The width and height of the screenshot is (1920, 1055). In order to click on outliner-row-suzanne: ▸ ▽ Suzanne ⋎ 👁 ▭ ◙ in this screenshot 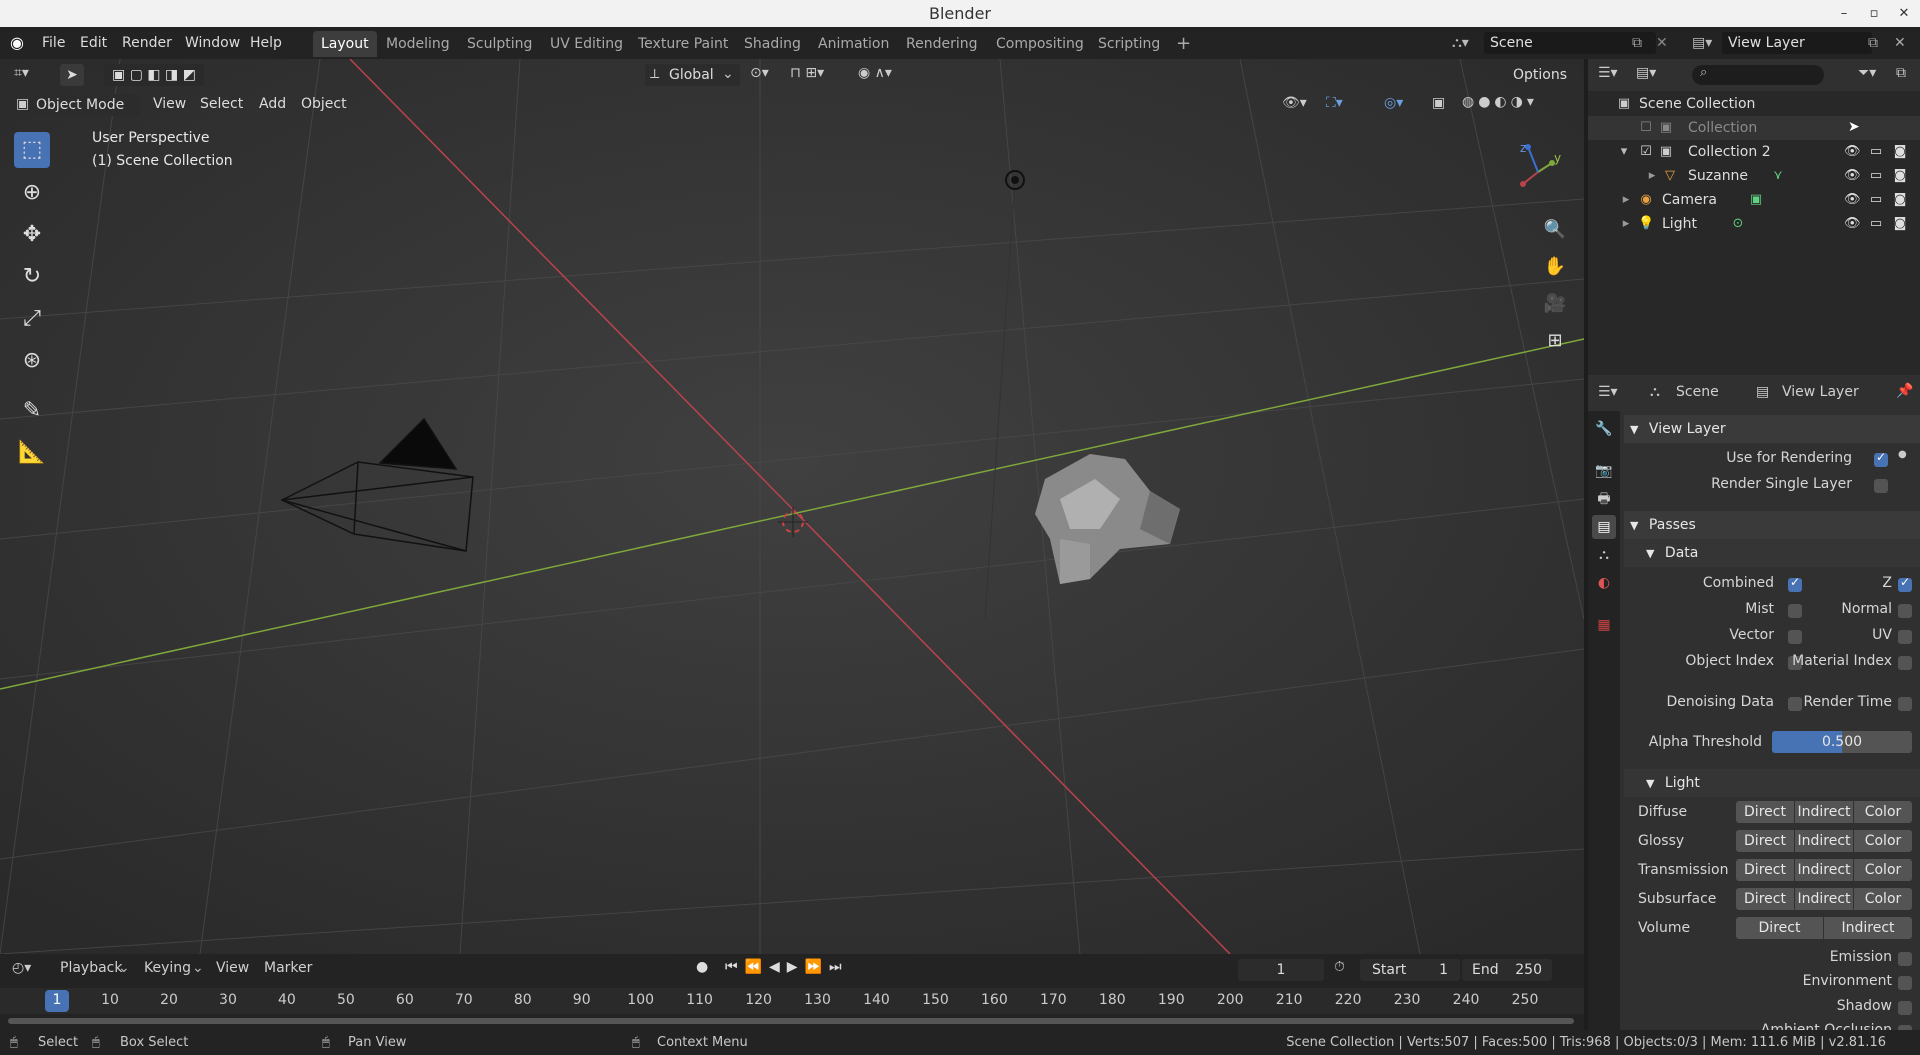, I will do `click(1754, 176)`.